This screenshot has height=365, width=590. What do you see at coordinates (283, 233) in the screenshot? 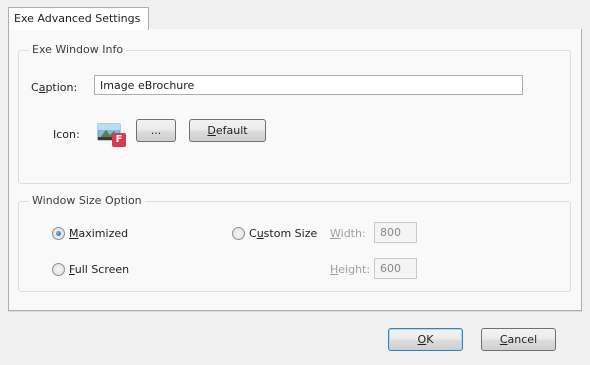
I see `custom-size-label: Custom Size` at bounding box center [283, 233].